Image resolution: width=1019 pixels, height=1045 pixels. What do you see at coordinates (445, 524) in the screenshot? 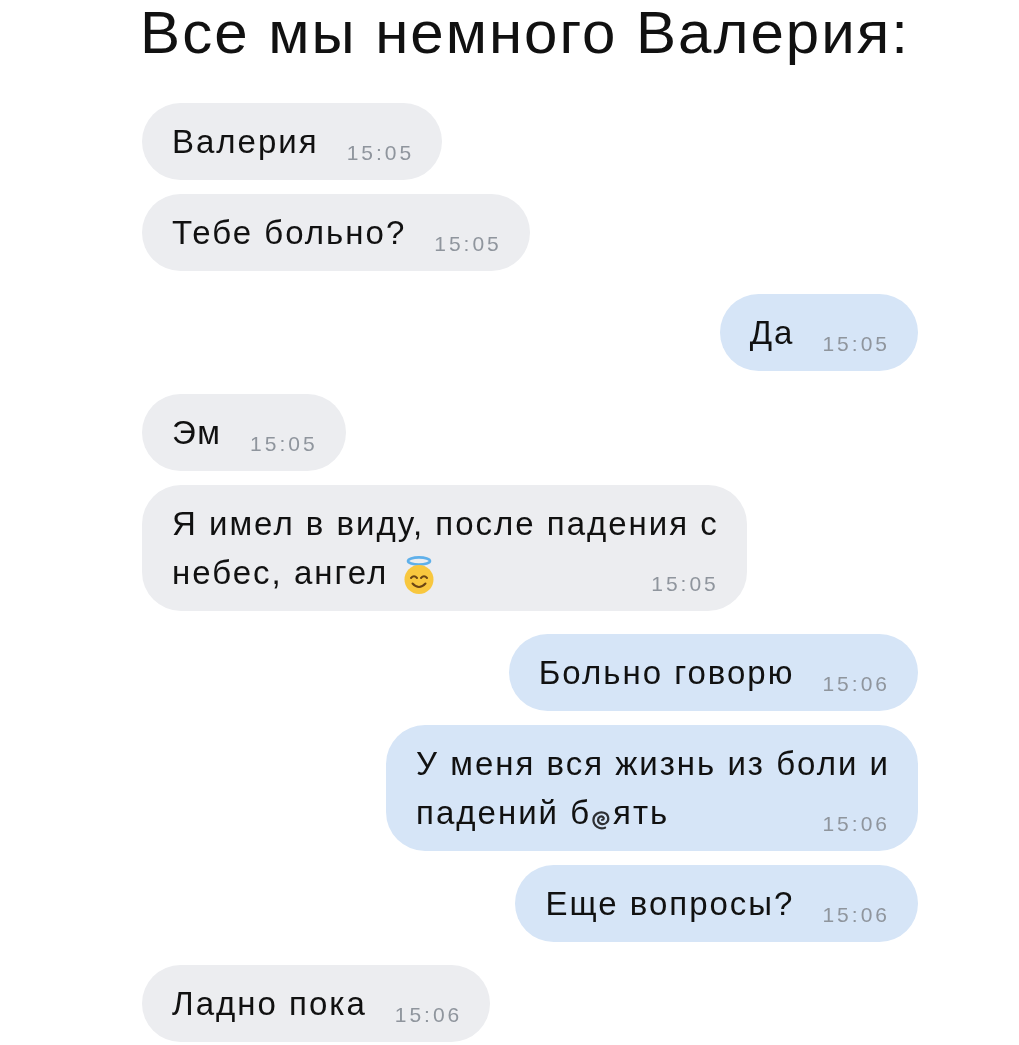
I see `message-text: Я имел в виду, после падения с` at bounding box center [445, 524].